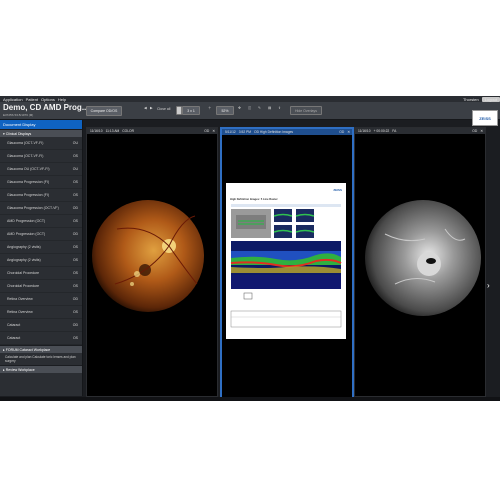 The width and height of the screenshot is (500, 500). What do you see at coordinates (41, 312) in the screenshot?
I see `sidebar-item: Retina Overview OS` at bounding box center [41, 312].